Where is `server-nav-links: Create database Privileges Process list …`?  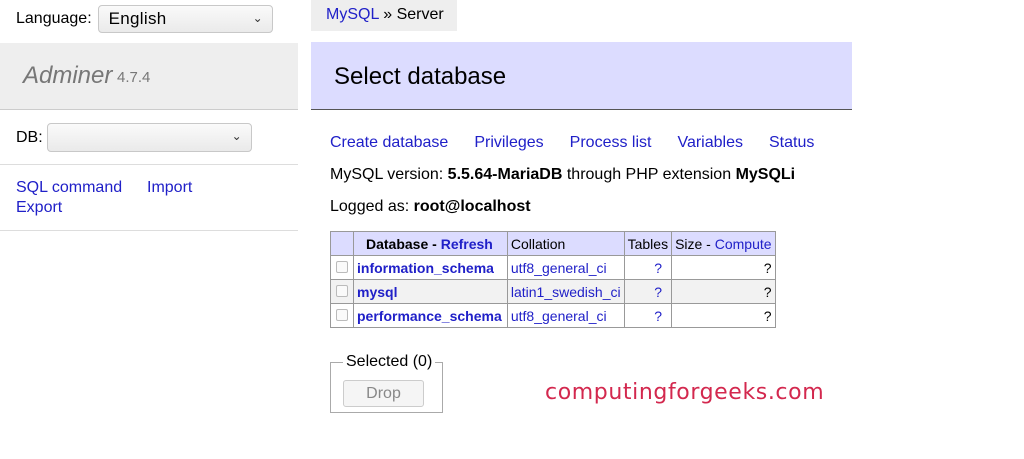
server-nav-links: Create database Privileges Process list … is located at coordinates (585, 143).